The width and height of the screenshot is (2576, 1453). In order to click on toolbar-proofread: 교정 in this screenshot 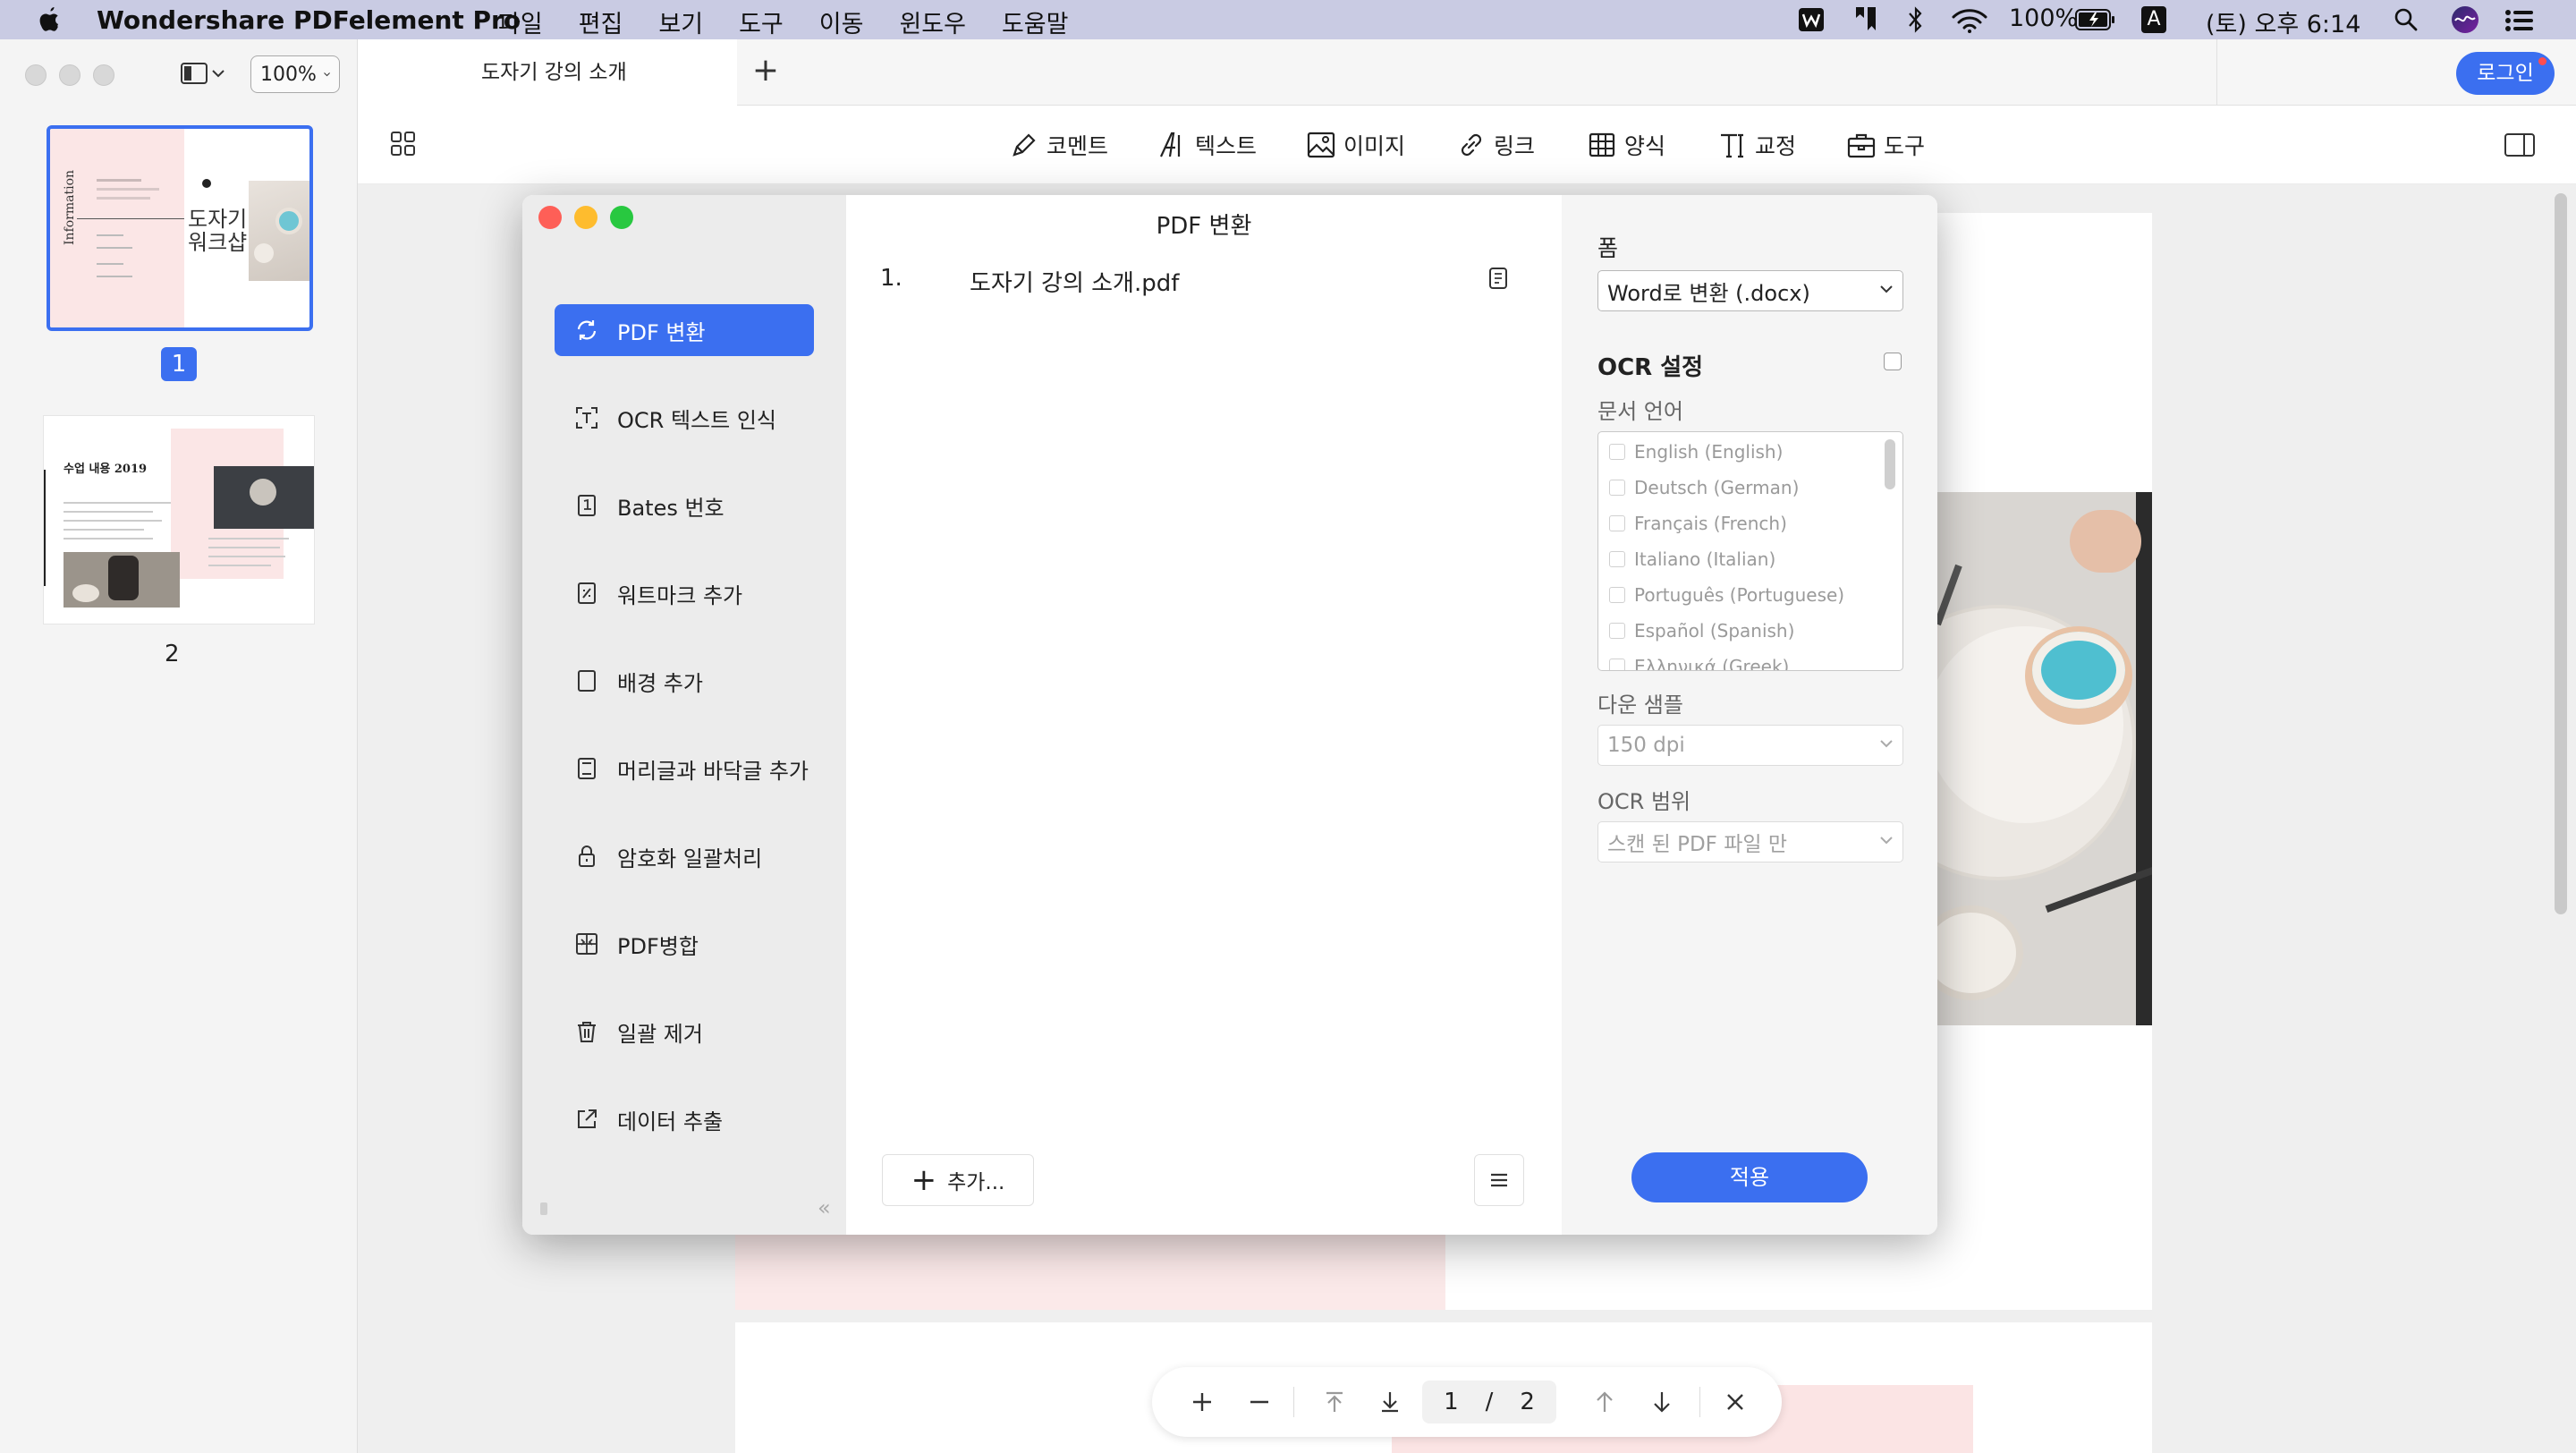, I will do `click(1756, 145)`.